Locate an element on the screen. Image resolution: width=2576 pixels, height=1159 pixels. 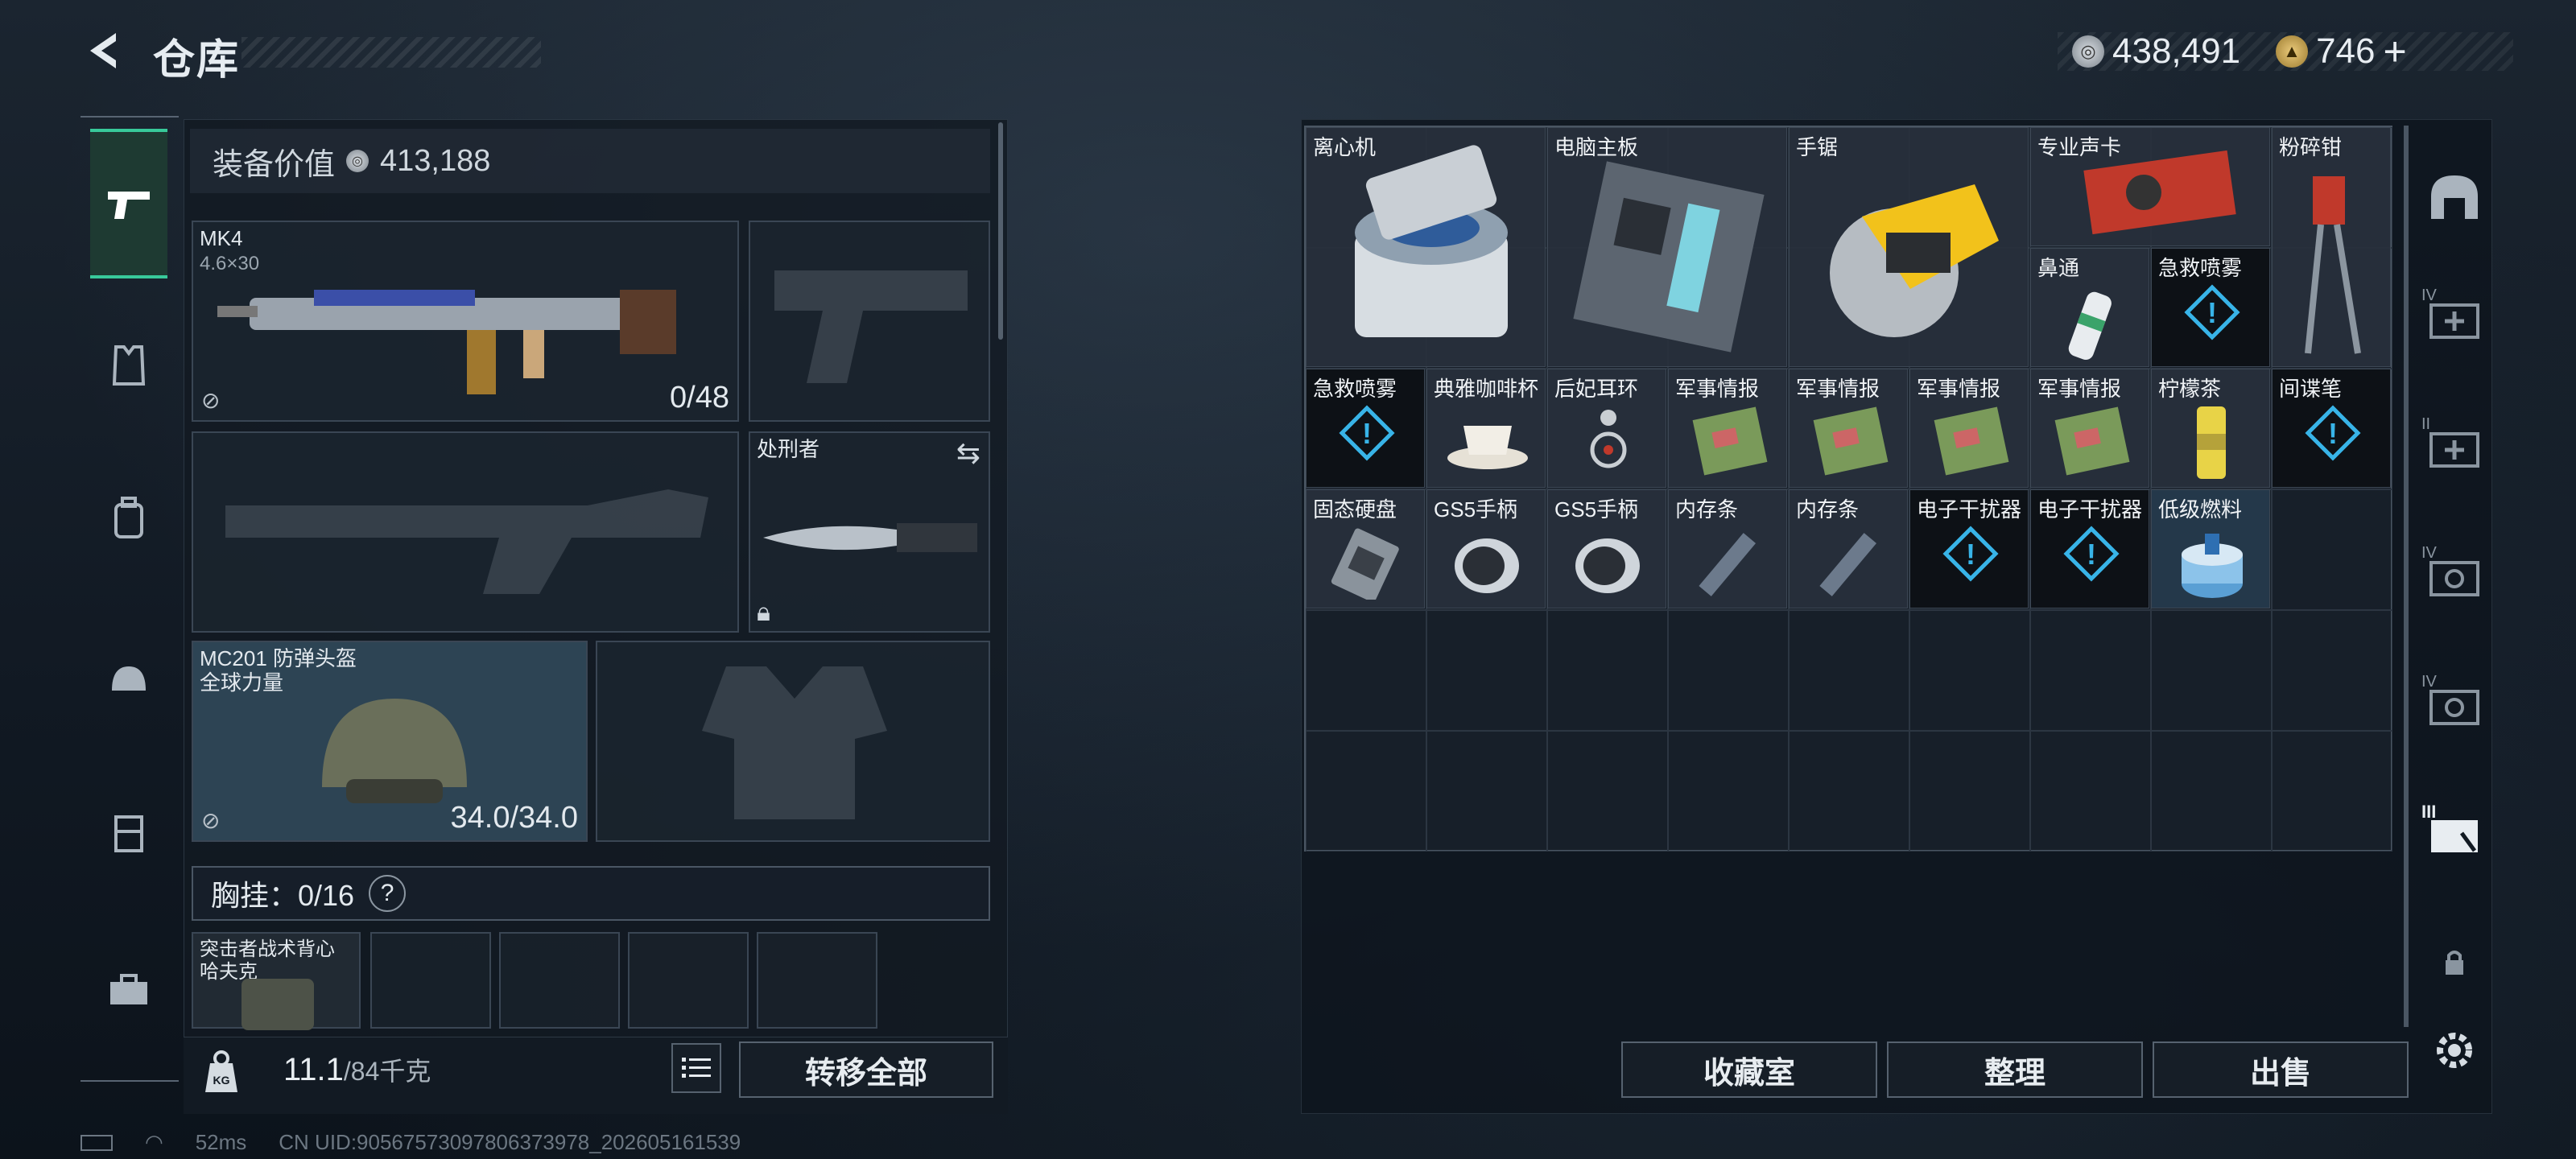
centrifuge-icon is located at coordinates (1431, 241).